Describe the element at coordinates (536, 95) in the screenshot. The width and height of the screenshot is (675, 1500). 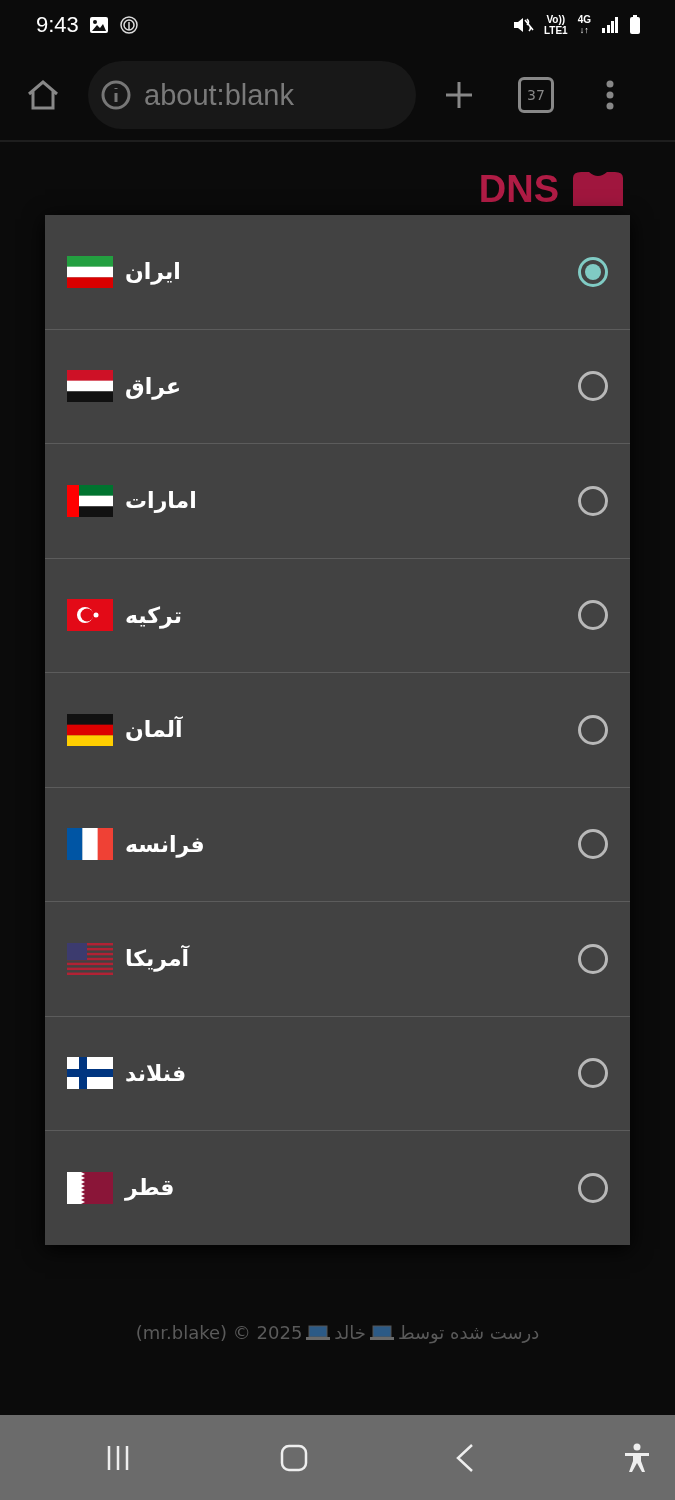
I see `tab-count-button: 37` at that location.